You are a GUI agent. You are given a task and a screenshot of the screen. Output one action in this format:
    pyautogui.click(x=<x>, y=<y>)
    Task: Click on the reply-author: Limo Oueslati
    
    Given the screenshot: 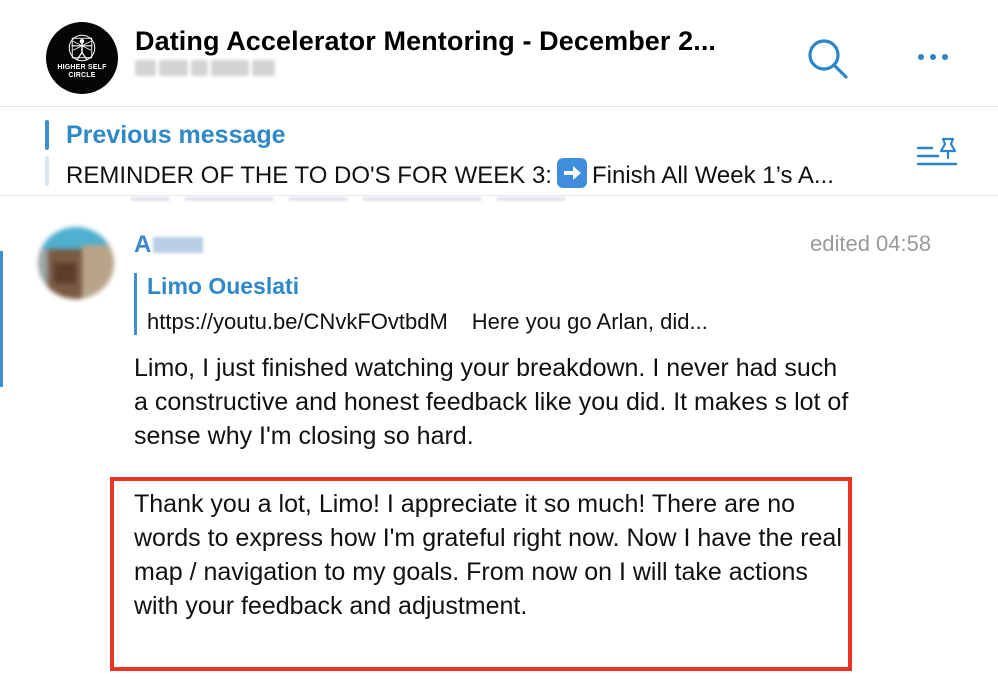 What is the action you would take?
    pyautogui.click(x=223, y=286)
    